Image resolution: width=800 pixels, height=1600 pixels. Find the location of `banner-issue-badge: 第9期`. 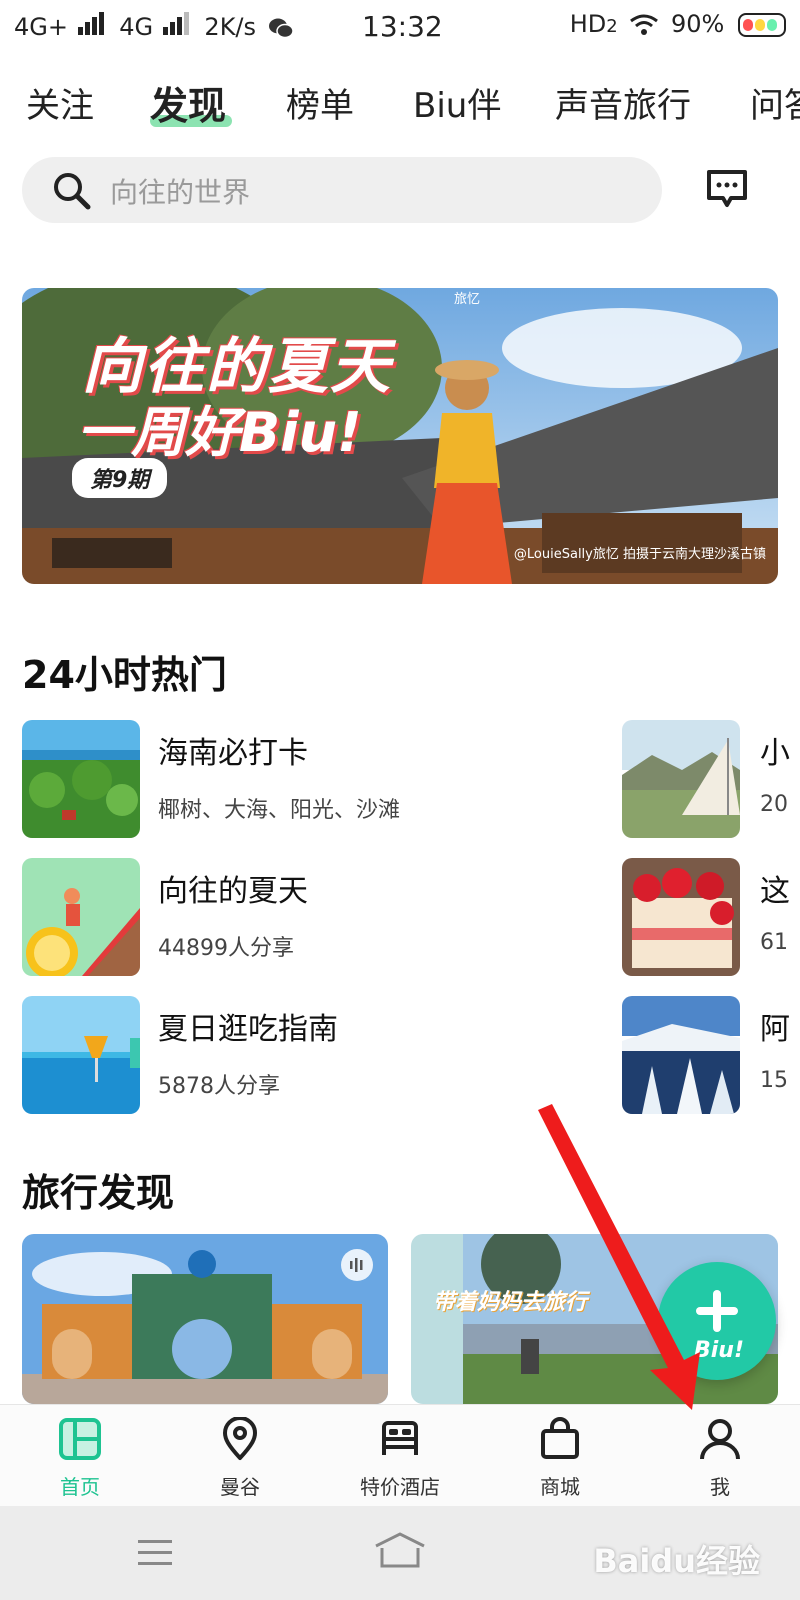

banner-issue-badge: 第9期 is located at coordinates (120, 478).